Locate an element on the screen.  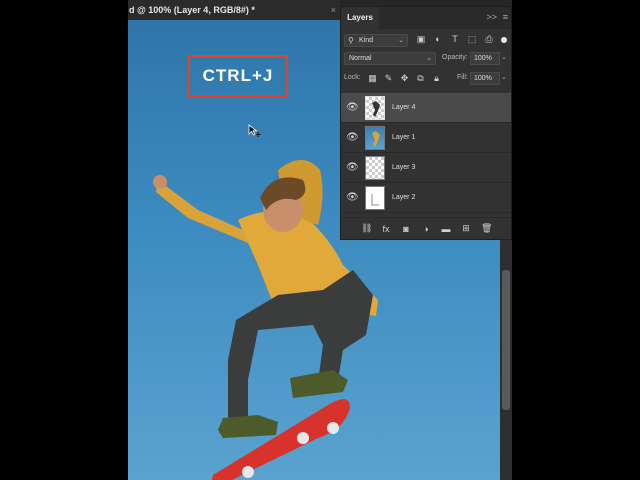
layer-row: 👁︎ Layer 2 is located at coordinates (426, 198).